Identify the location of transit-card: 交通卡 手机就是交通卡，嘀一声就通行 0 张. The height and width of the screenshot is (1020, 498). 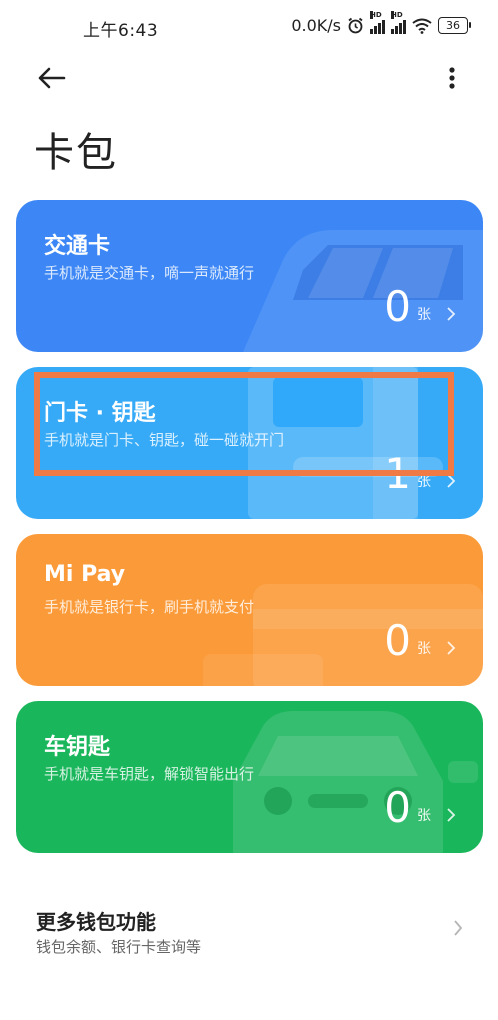
(249, 276).